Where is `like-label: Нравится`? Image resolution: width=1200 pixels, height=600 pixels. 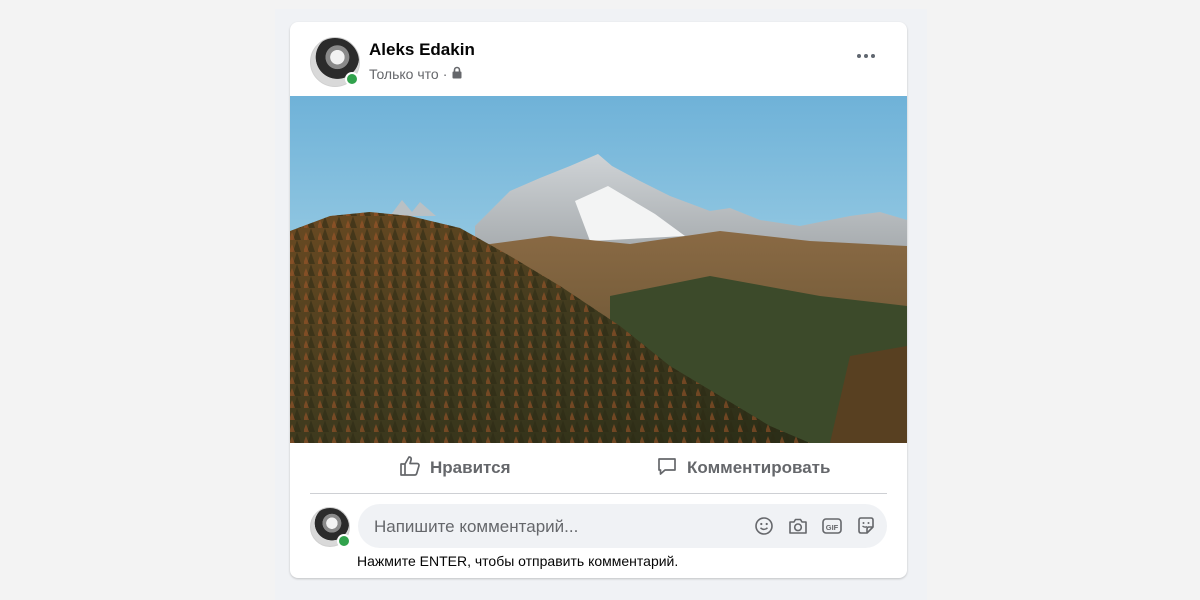 like-label: Нравится is located at coordinates (470, 467).